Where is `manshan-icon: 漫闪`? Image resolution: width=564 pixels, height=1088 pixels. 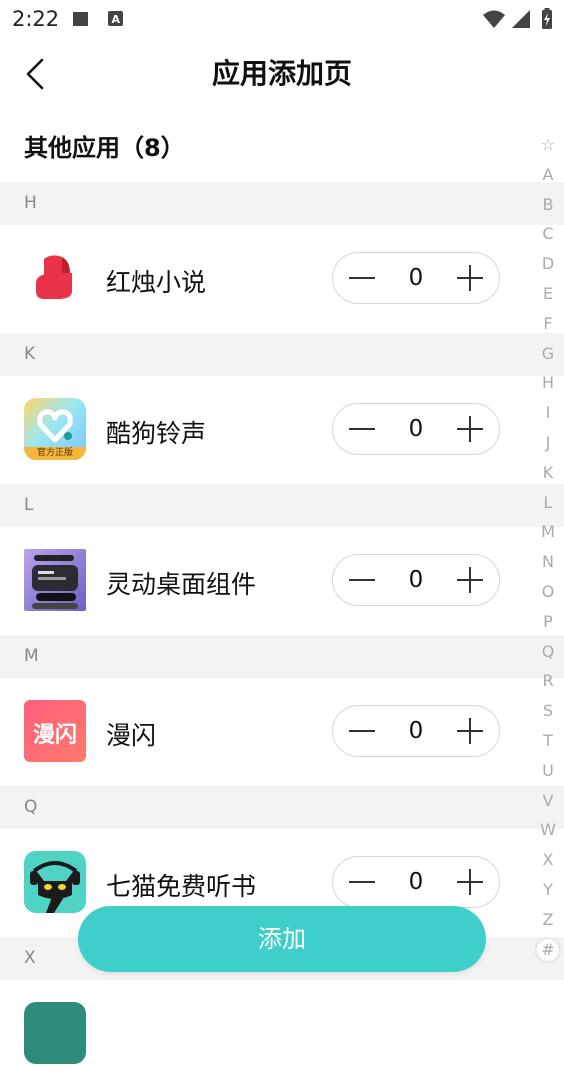 manshan-icon: 漫闪 is located at coordinates (55, 731).